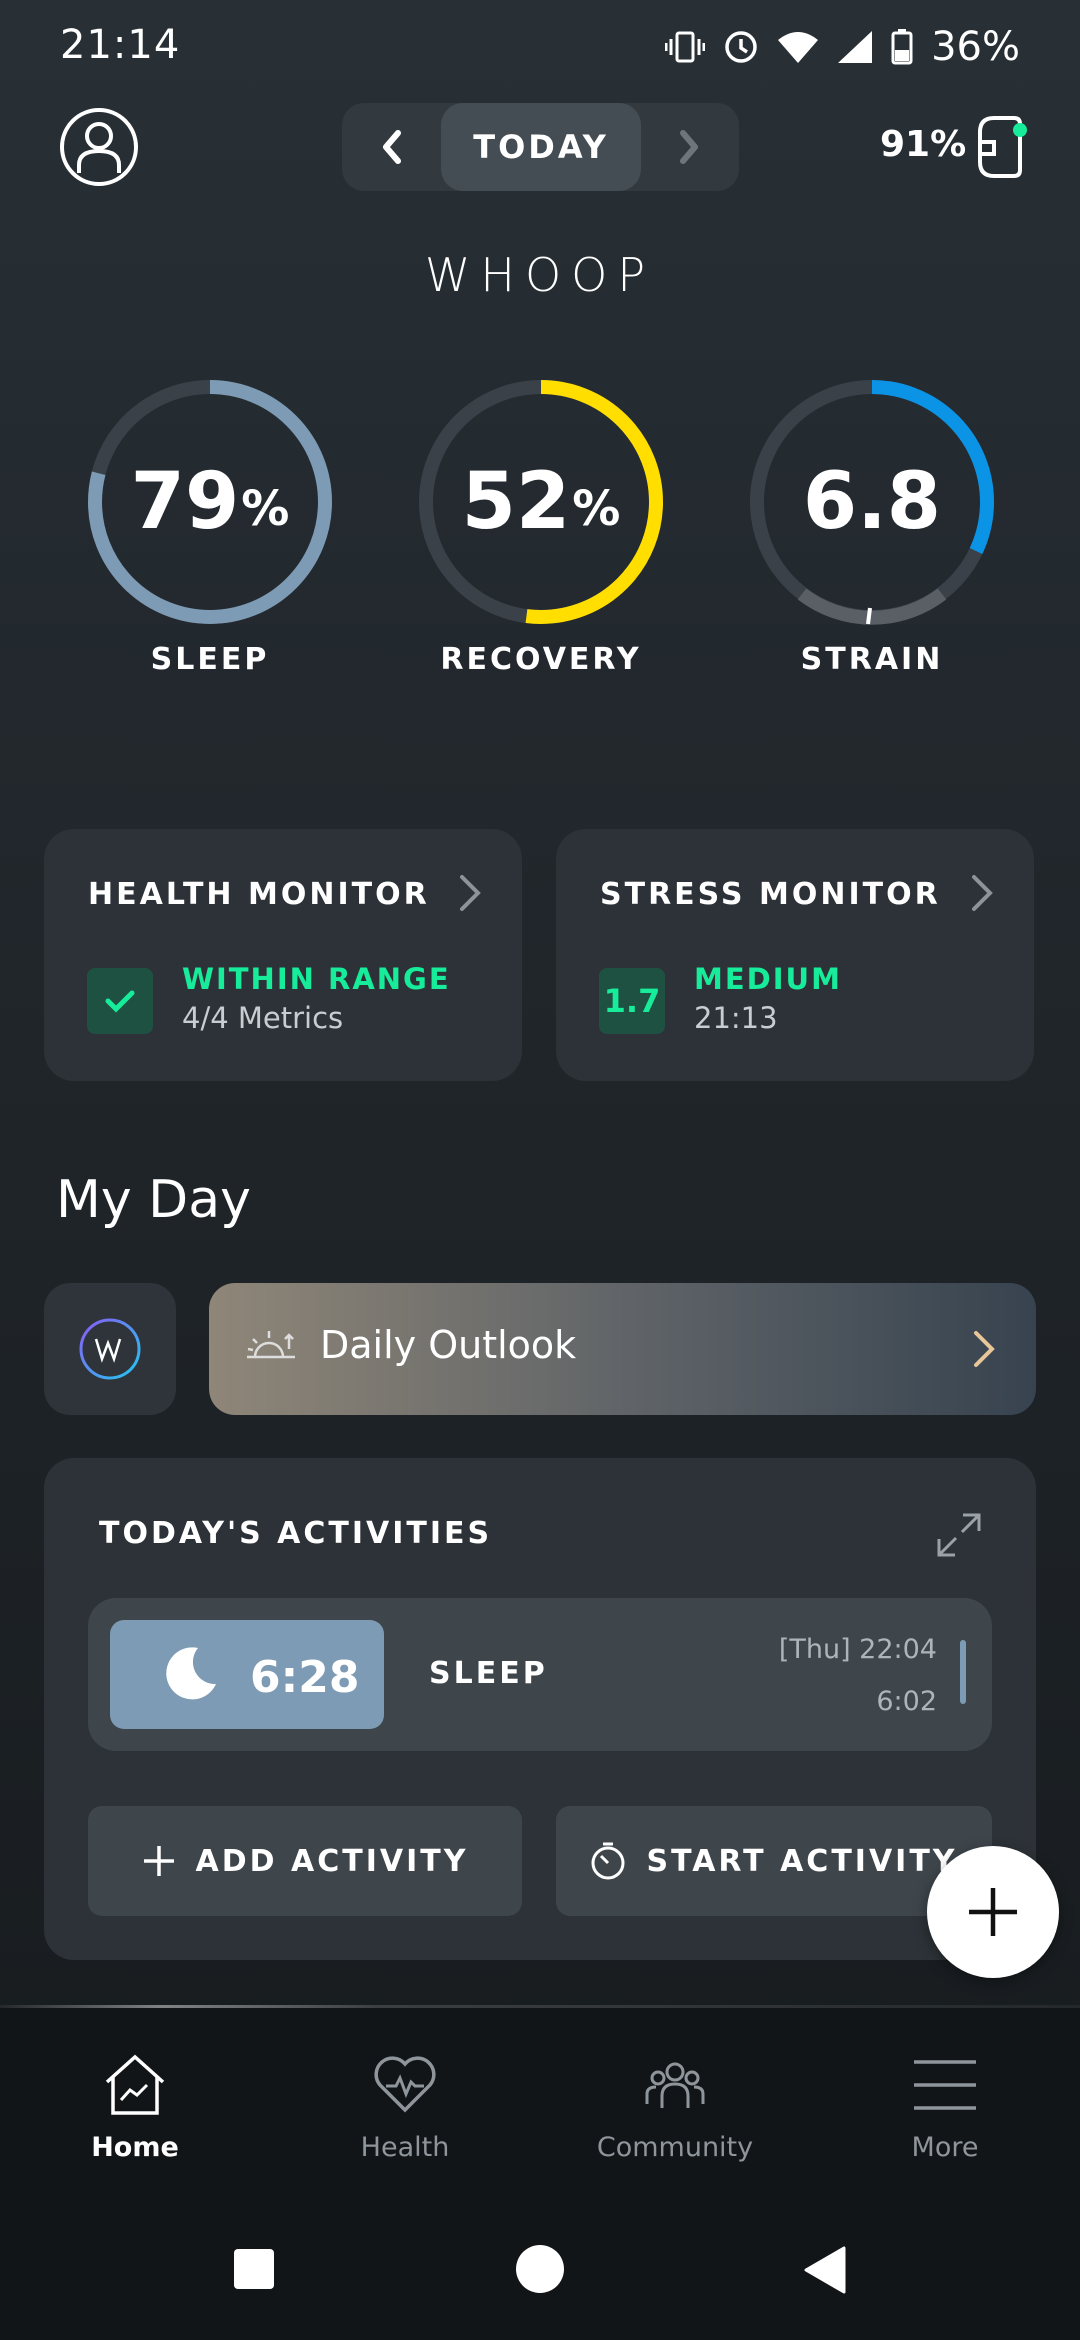 This screenshot has width=1080, height=2340. What do you see at coordinates (685, 47) in the screenshot?
I see `vibrate-icon` at bounding box center [685, 47].